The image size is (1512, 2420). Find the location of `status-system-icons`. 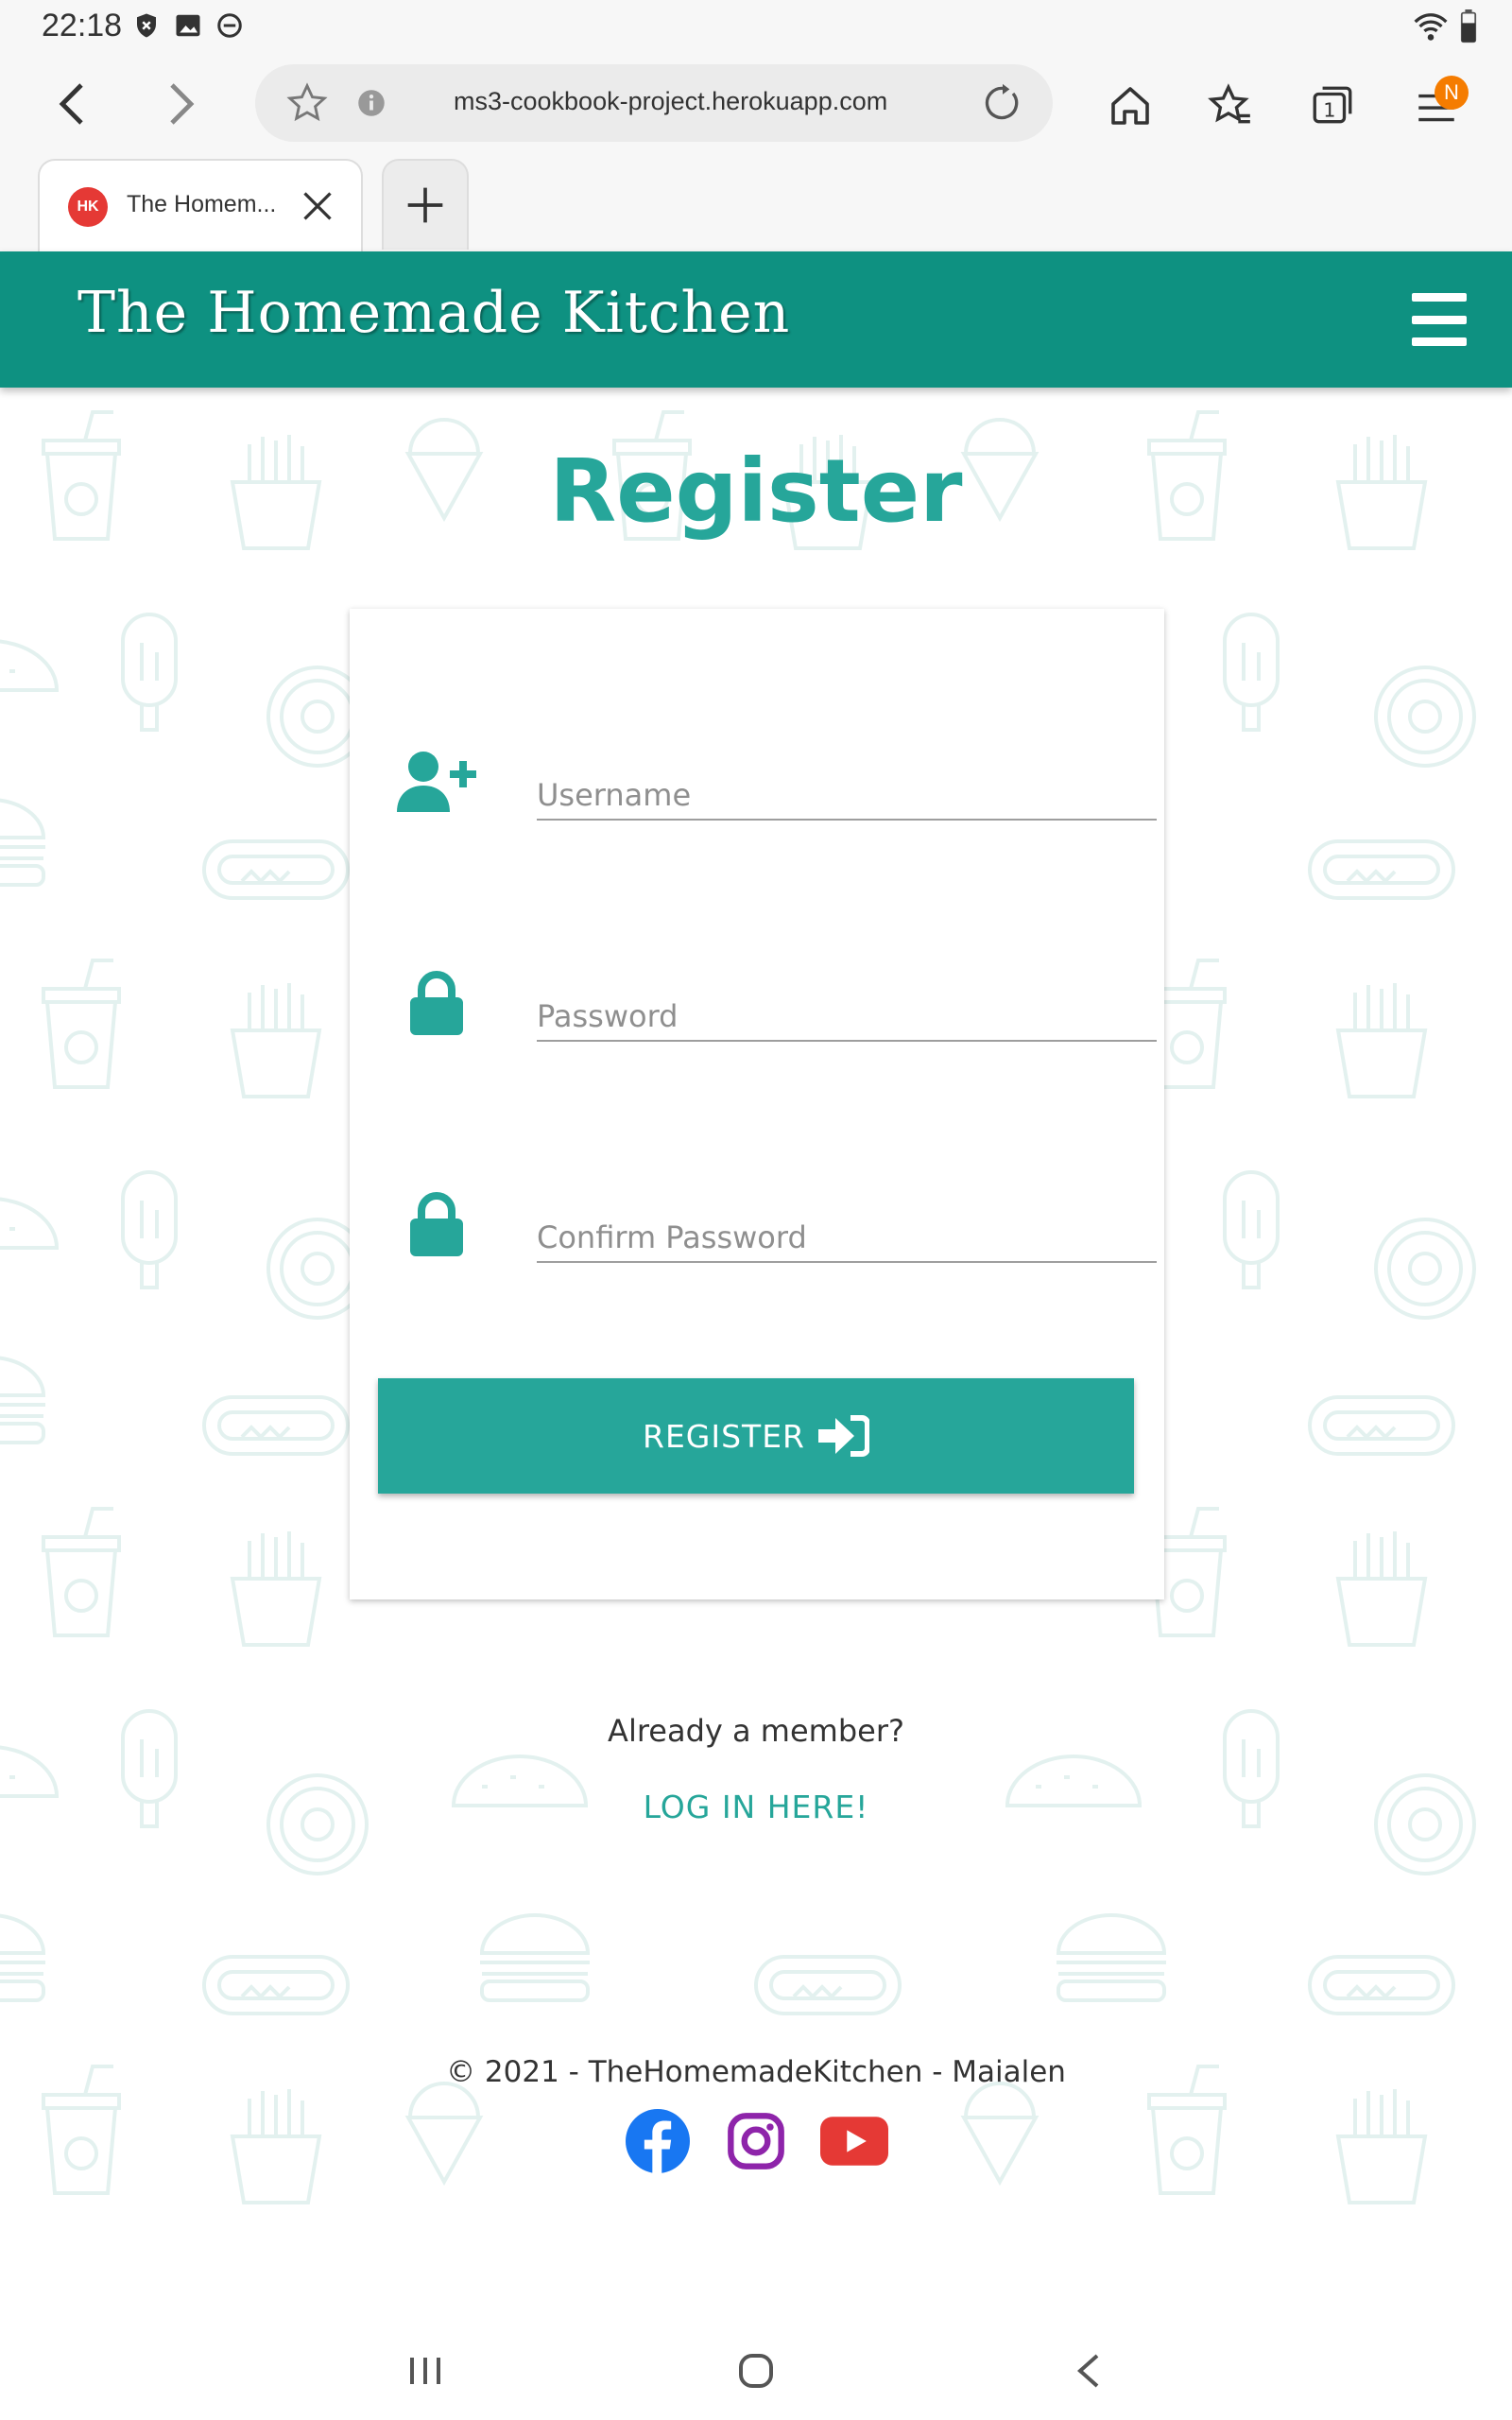

status-system-icons is located at coordinates (1445, 26).